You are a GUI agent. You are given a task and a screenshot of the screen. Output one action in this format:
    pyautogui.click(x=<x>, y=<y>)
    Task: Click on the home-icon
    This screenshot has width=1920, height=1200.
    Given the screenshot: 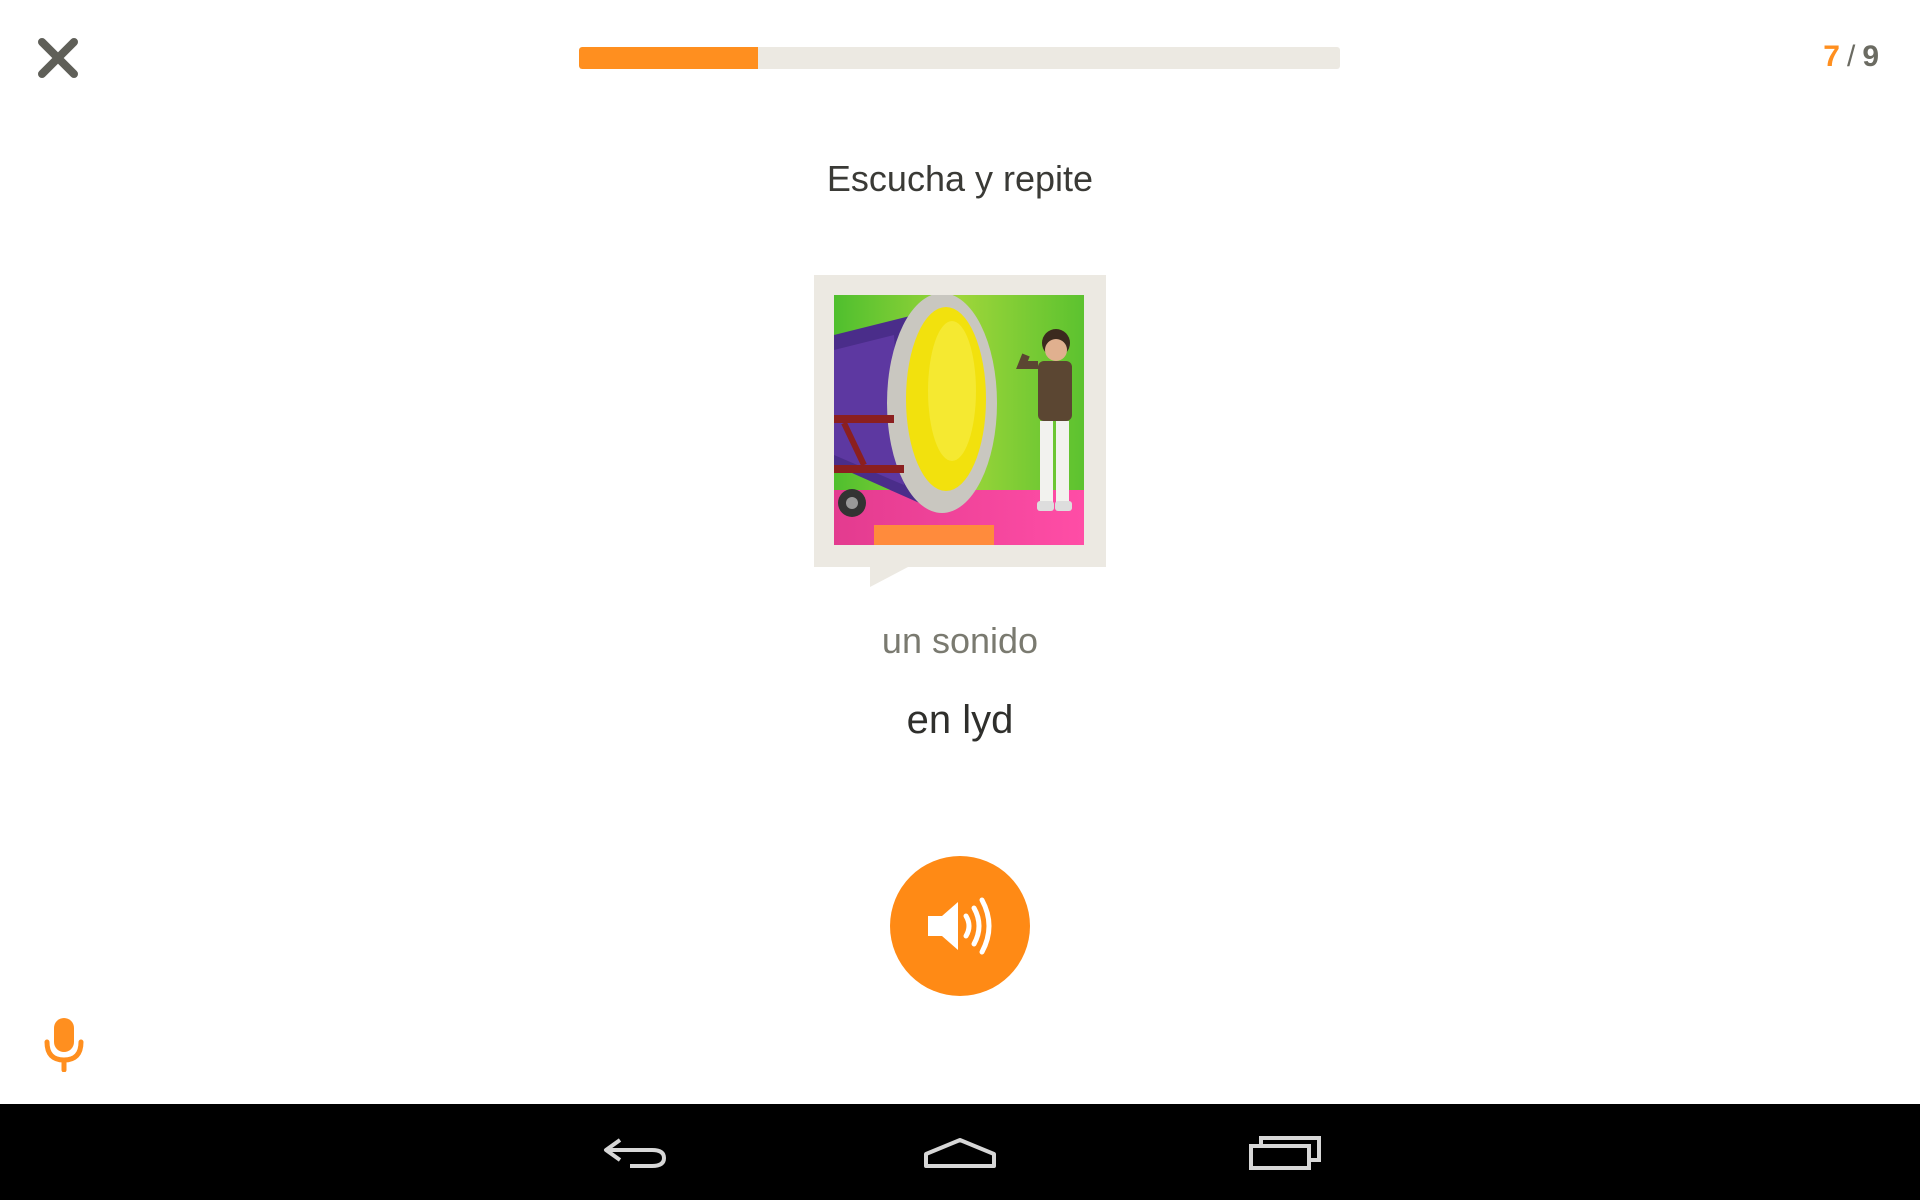 What is the action you would take?
    pyautogui.click(x=960, y=1153)
    